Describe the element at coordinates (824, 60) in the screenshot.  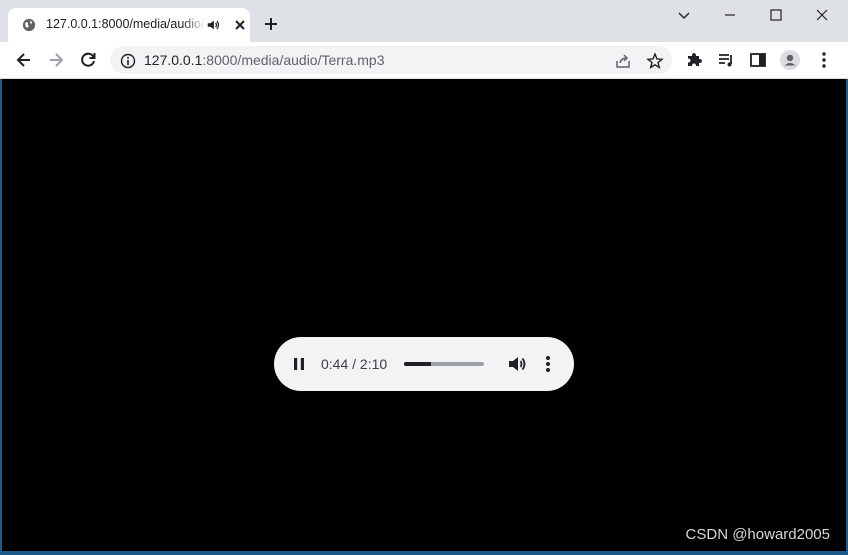
I see `kebab-menu-icon` at that location.